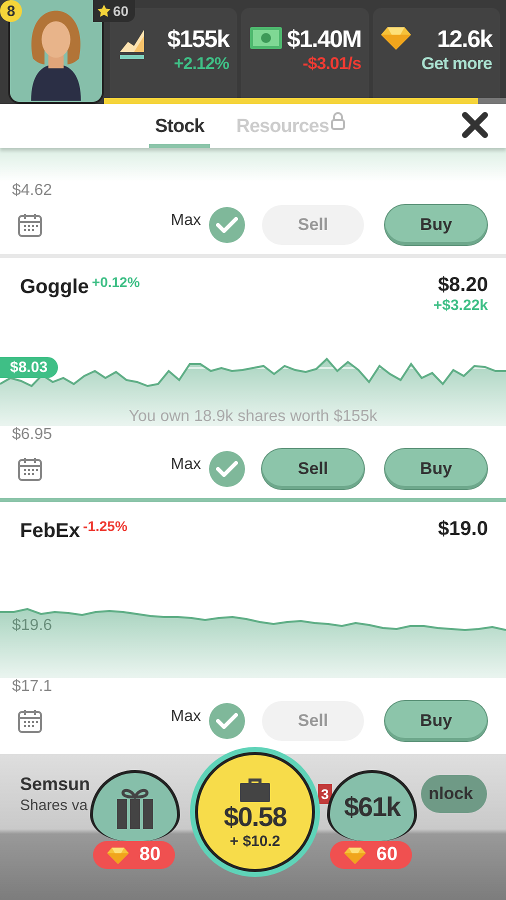 Image resolution: width=506 pixels, height=900 pixels. Describe the element at coordinates (105, 526) in the screenshot. I see `stock-change: -1.25%` at that location.